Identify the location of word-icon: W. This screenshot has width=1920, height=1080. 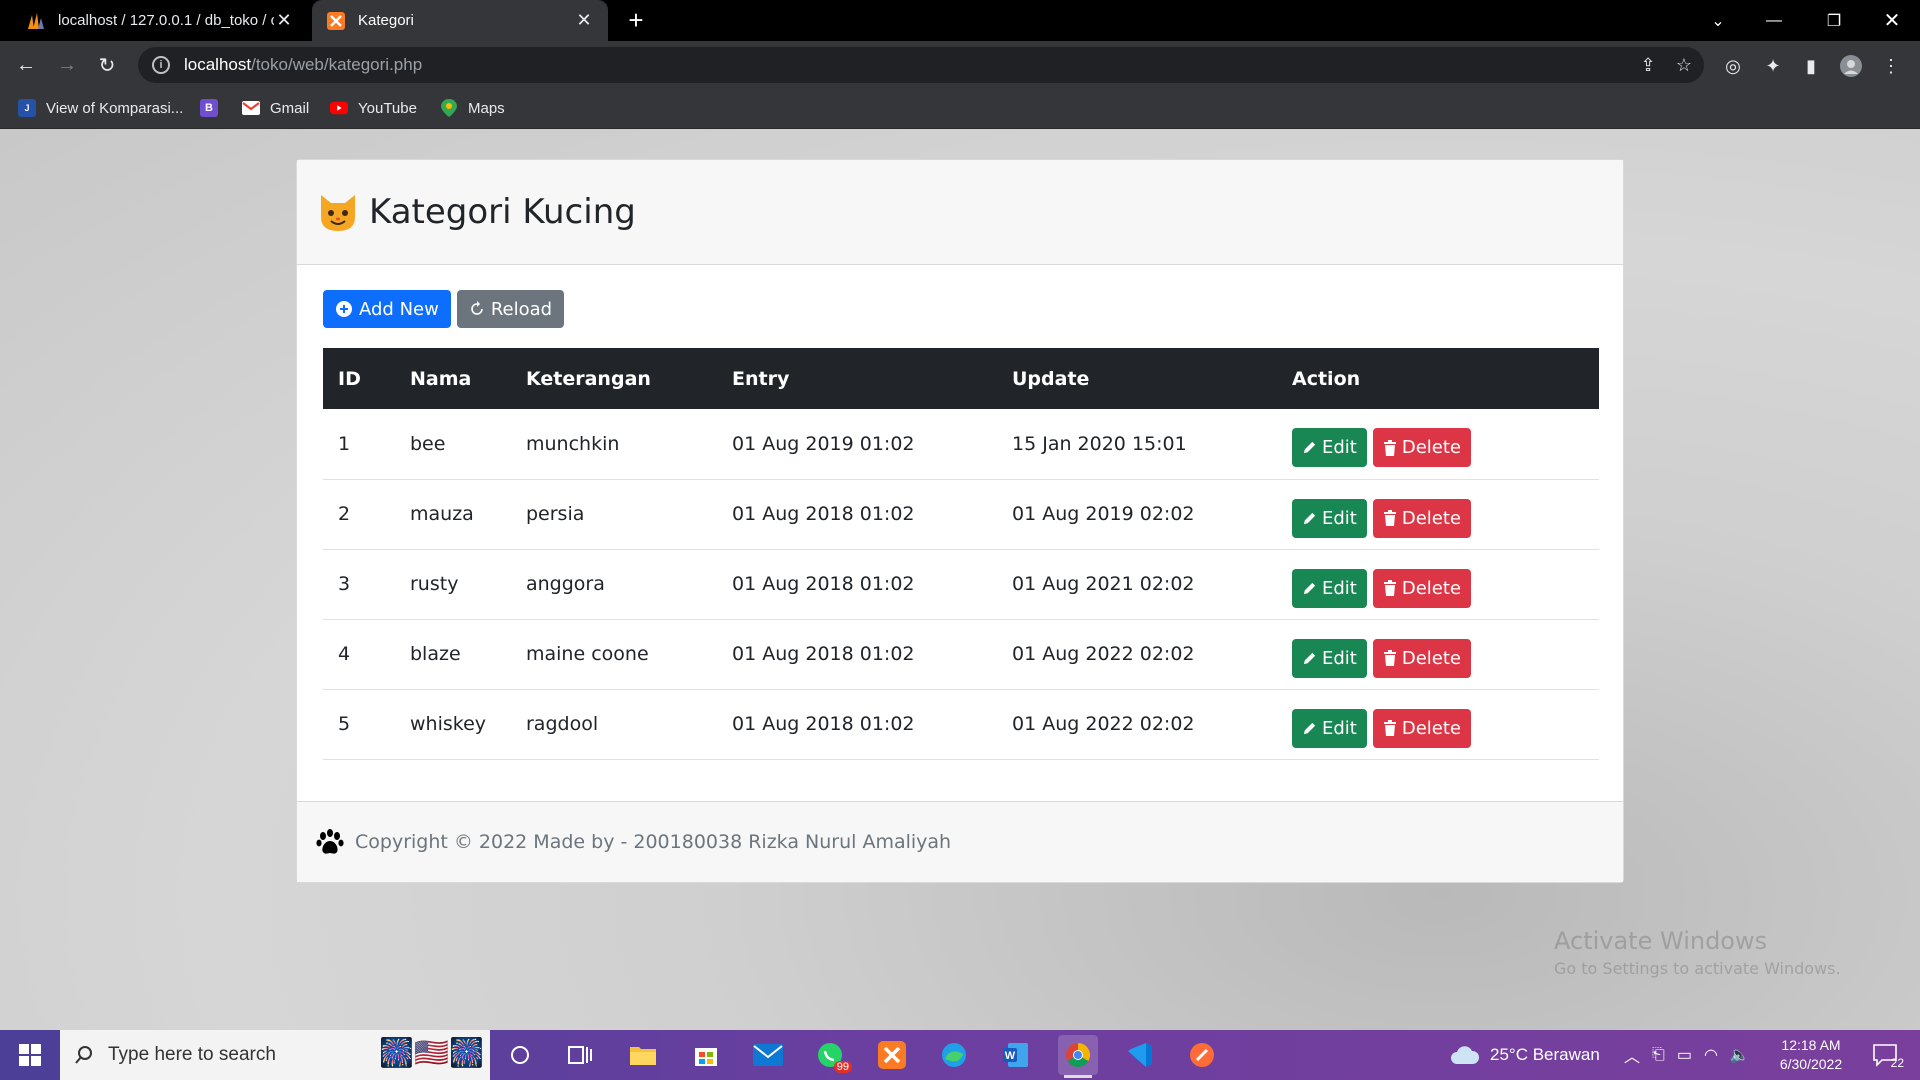
(1016, 1055).